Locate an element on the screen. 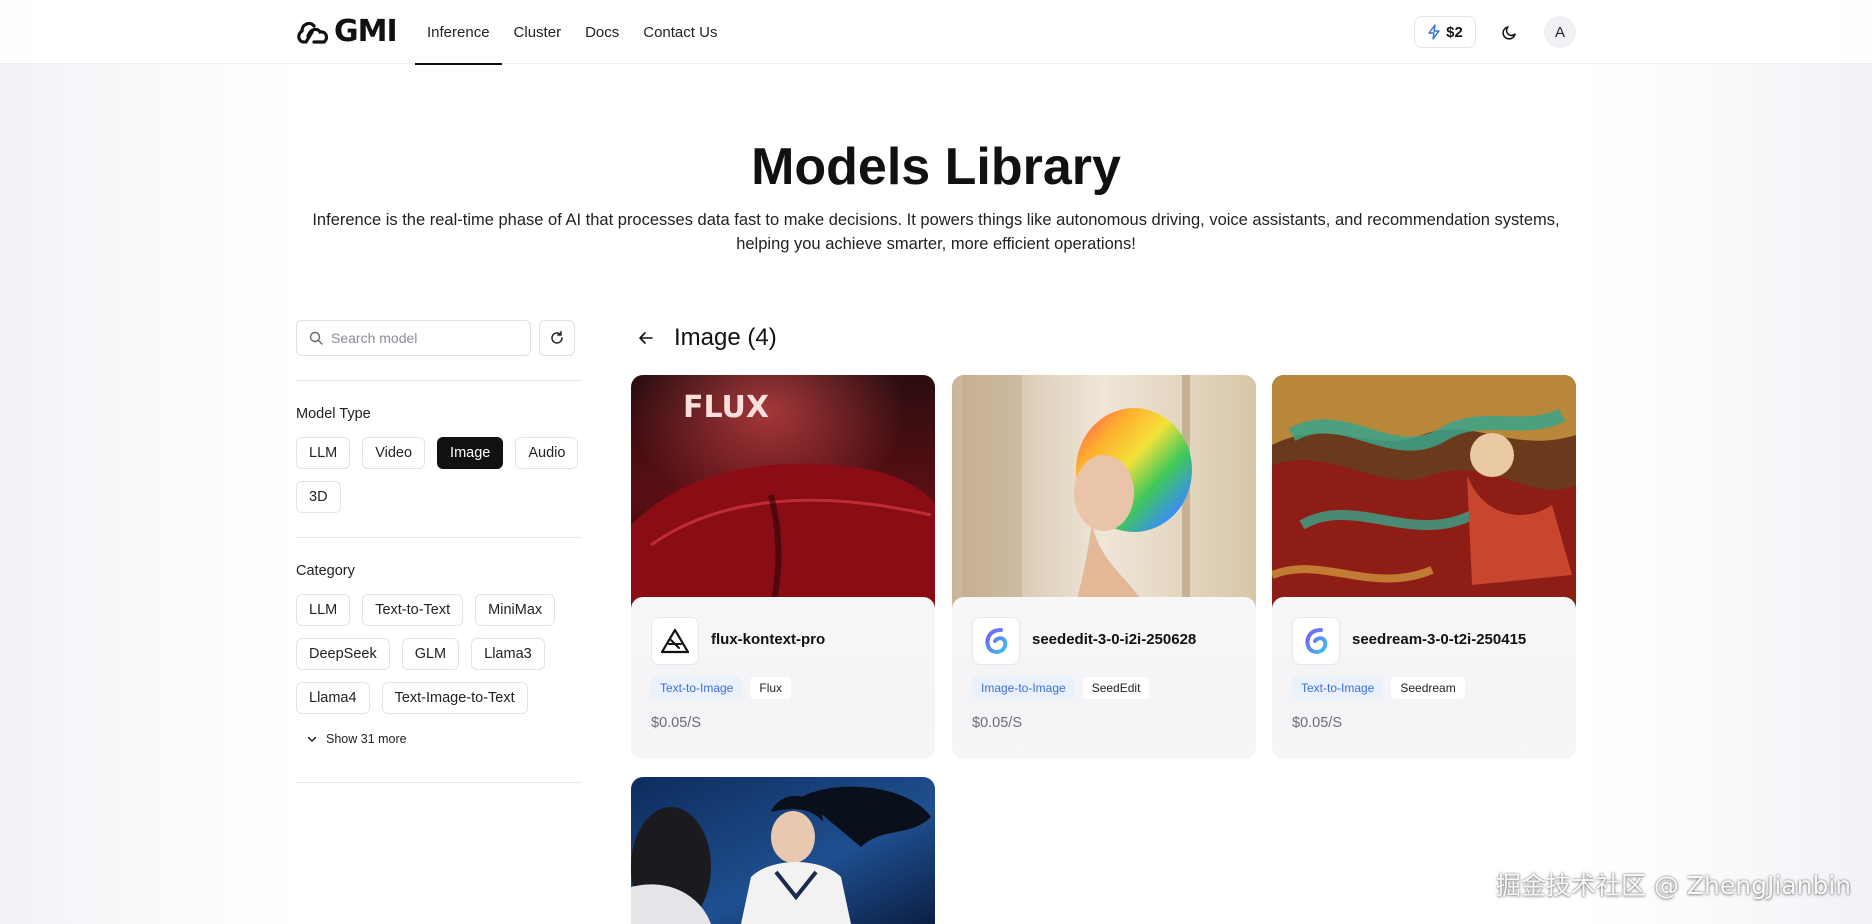 The height and width of the screenshot is (924, 1872). model-name: seededit-3-0-i2i-250628 is located at coordinates (1114, 639).